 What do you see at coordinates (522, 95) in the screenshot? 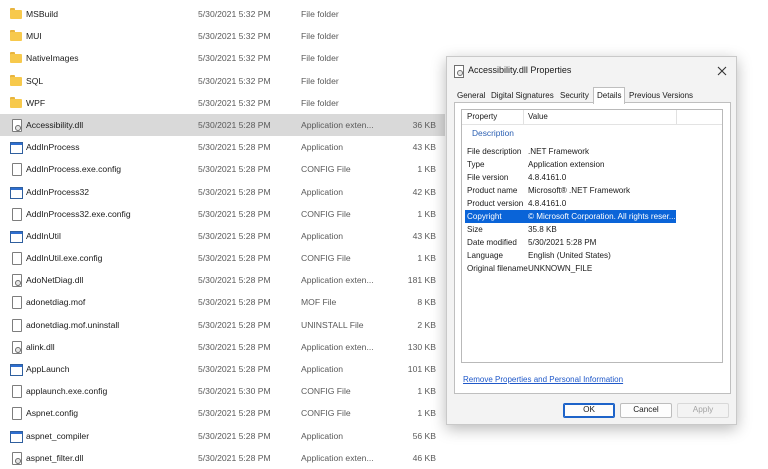
I see `tab-digital-signatures: Digital Signatures` at bounding box center [522, 95].